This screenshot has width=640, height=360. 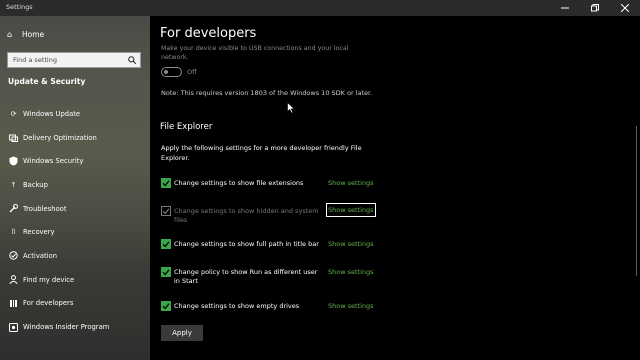 I want to click on sidebar-item-windows-insider-program: Windows Insider Program, so click(x=75, y=327).